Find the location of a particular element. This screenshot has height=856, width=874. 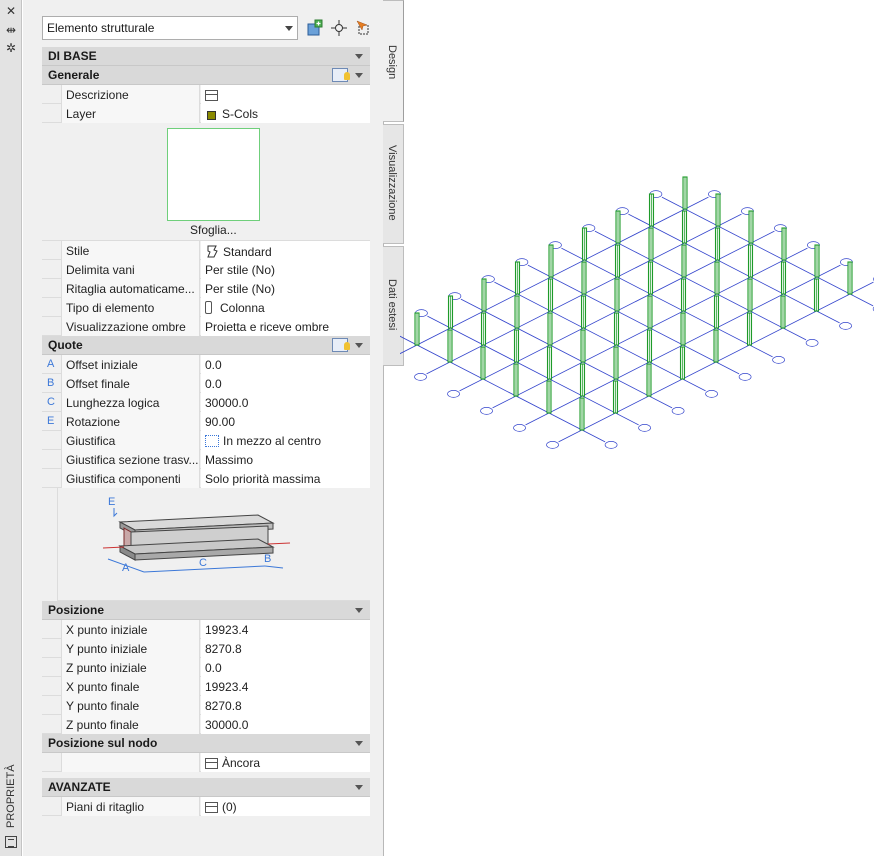

property-row-z-finale: Z punto finale 30000.0 is located at coordinates (206, 724).